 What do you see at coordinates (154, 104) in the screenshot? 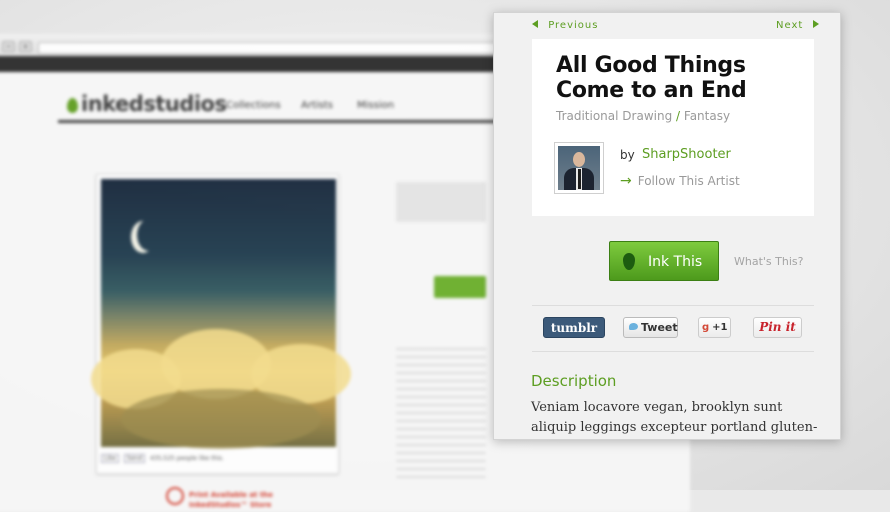
I see `site-logo-text: inkedstudios` at bounding box center [154, 104].